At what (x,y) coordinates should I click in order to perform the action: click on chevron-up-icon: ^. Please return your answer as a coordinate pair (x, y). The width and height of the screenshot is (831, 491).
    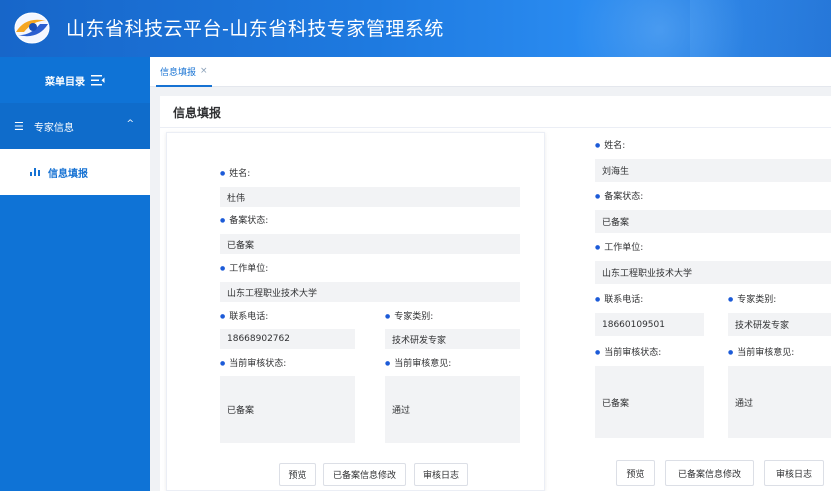
    Looking at the image, I should click on (130, 124).